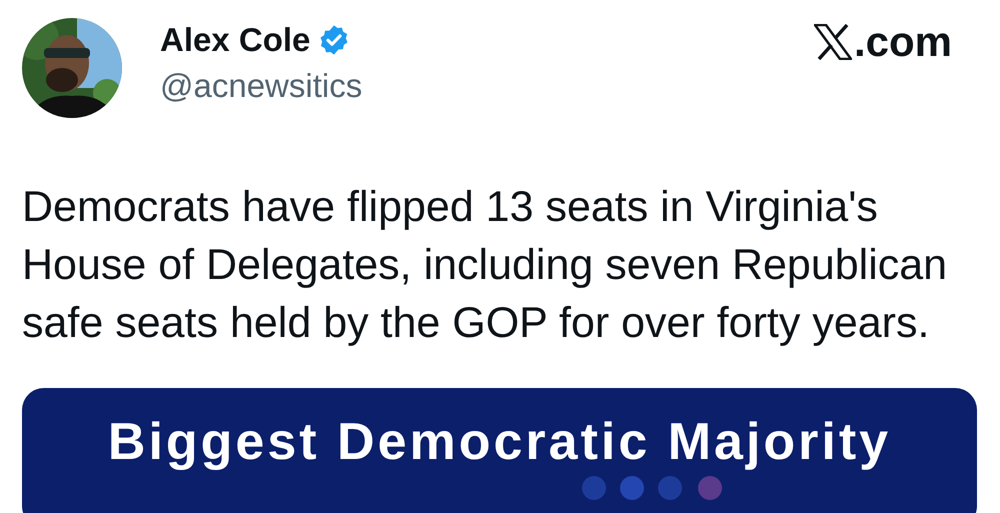 This screenshot has height=513, width=1000. What do you see at coordinates (500, 442) in the screenshot?
I see `card-heading: Biggest Democratic Majority` at bounding box center [500, 442].